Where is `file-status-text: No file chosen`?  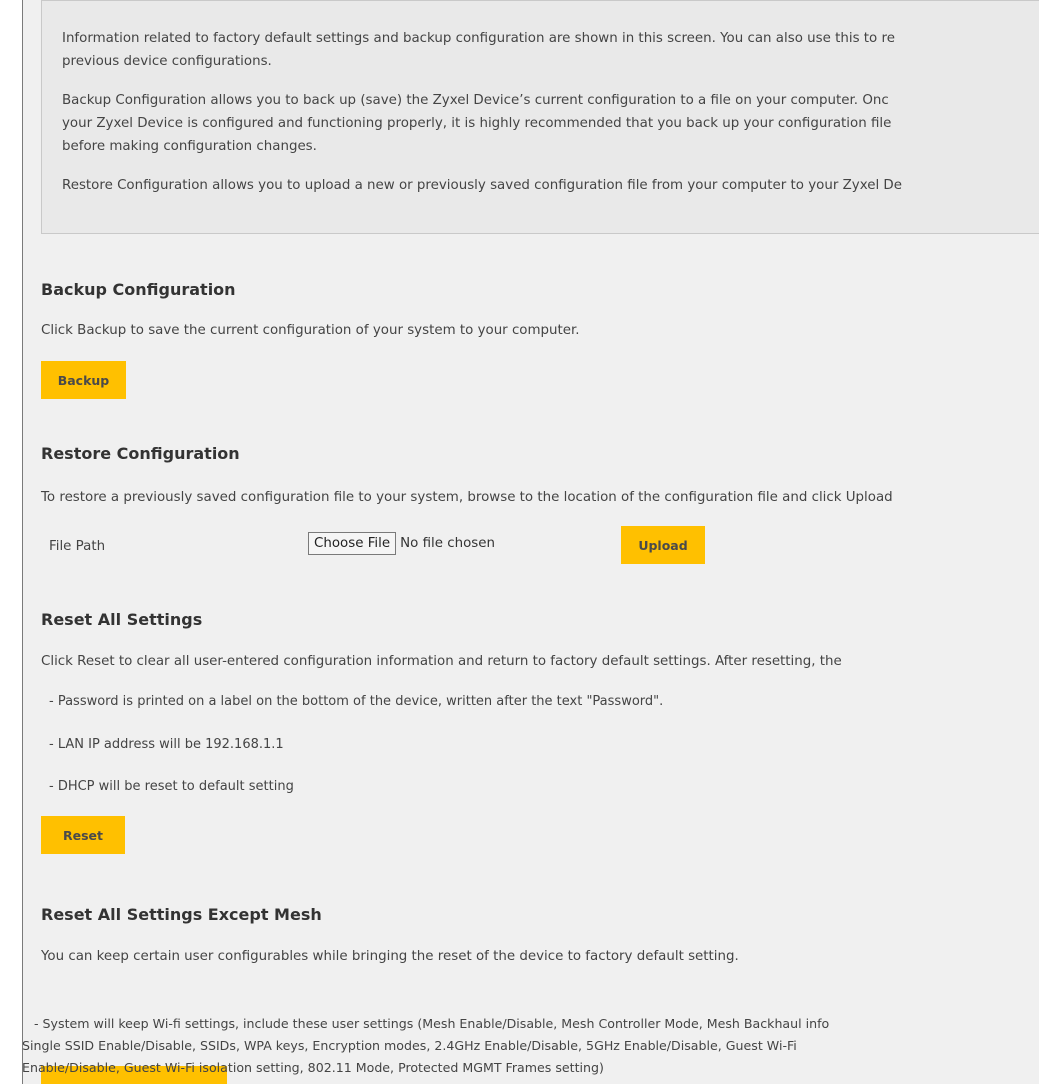
file-status-text: No file chosen is located at coordinates (447, 543).